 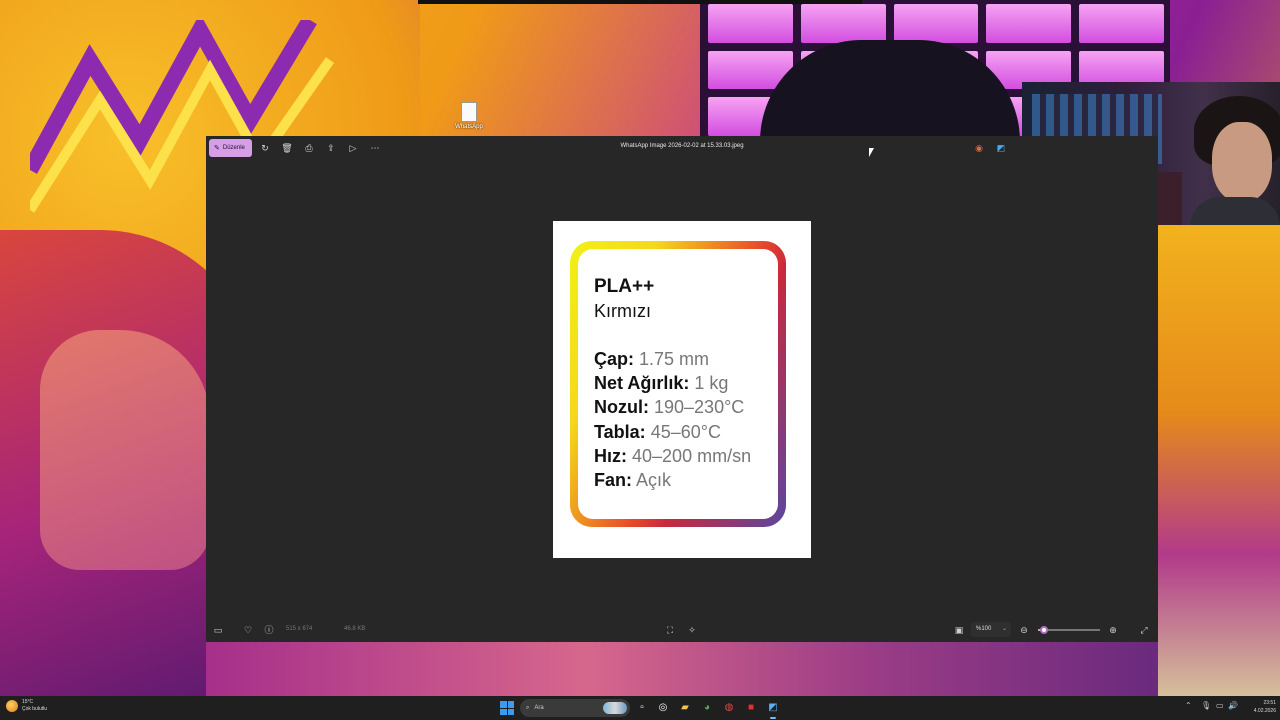 I want to click on image-dimensions: 515 x 674, so click(x=299, y=629).